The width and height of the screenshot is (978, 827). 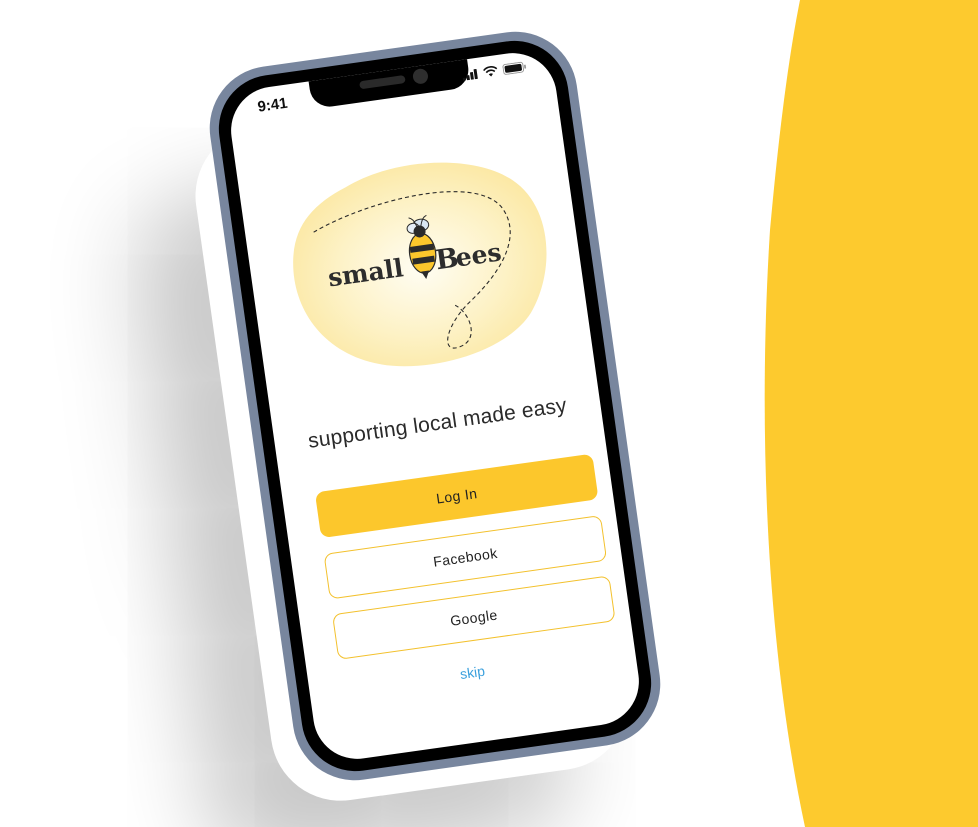 What do you see at coordinates (420, 264) in the screenshot?
I see `logo: small B ees` at bounding box center [420, 264].